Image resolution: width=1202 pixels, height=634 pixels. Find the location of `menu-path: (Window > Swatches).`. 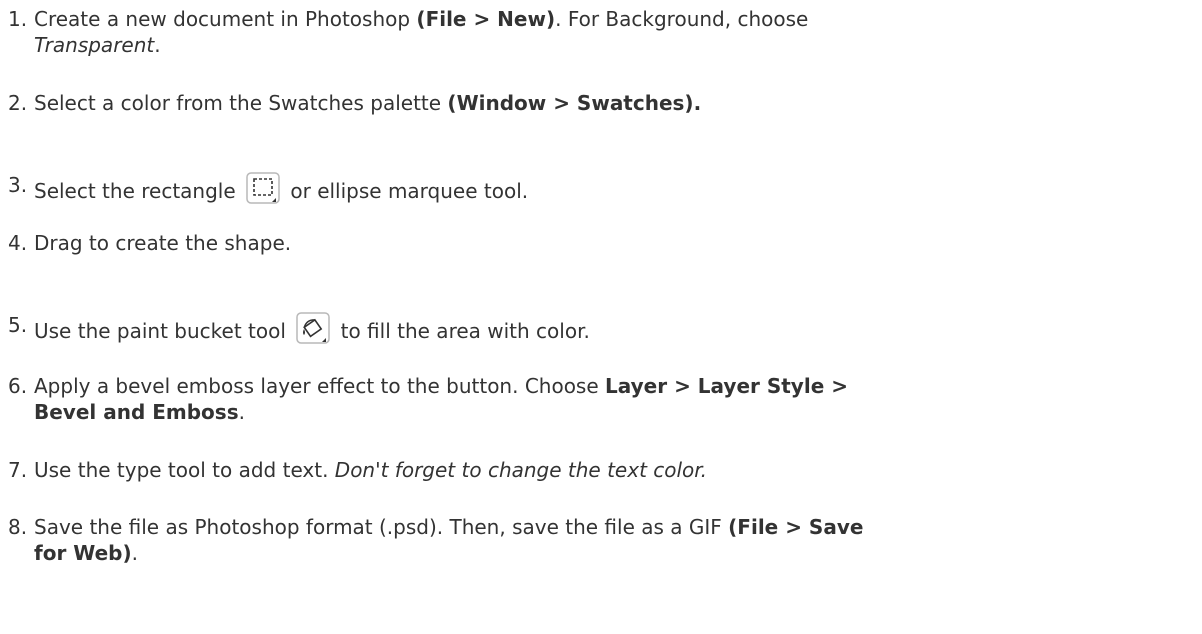

menu-path: (Window > Swatches). is located at coordinates (574, 103).